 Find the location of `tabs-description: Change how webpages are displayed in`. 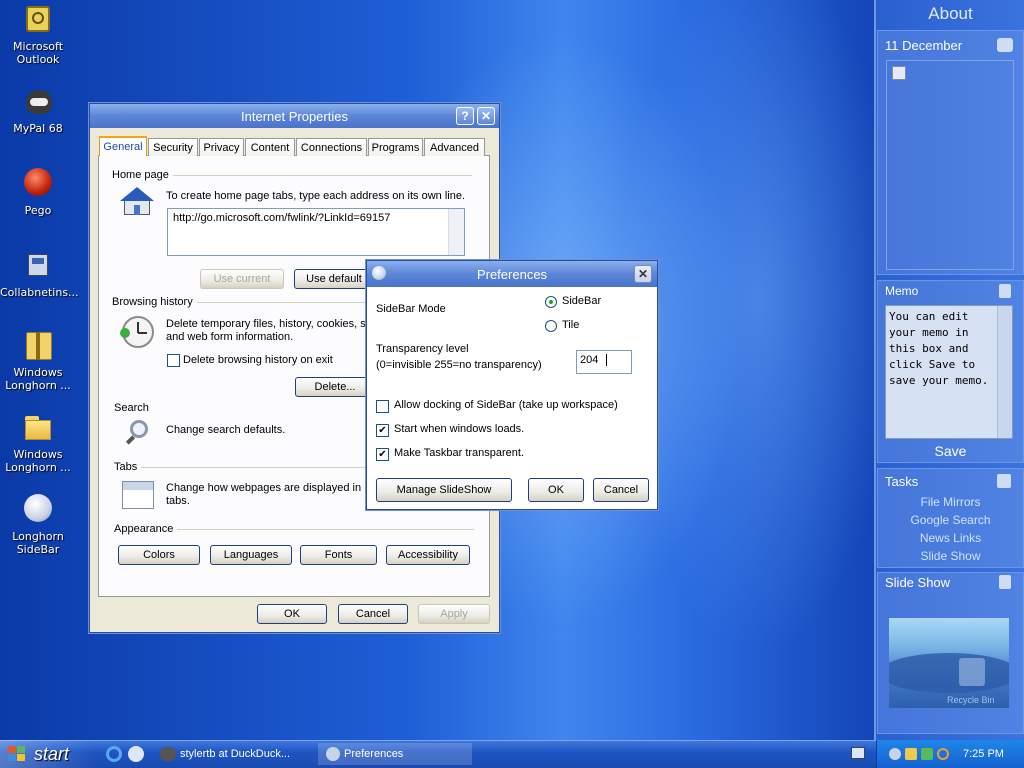

tabs-description: Change how webpages are displayed in is located at coordinates (264, 488).